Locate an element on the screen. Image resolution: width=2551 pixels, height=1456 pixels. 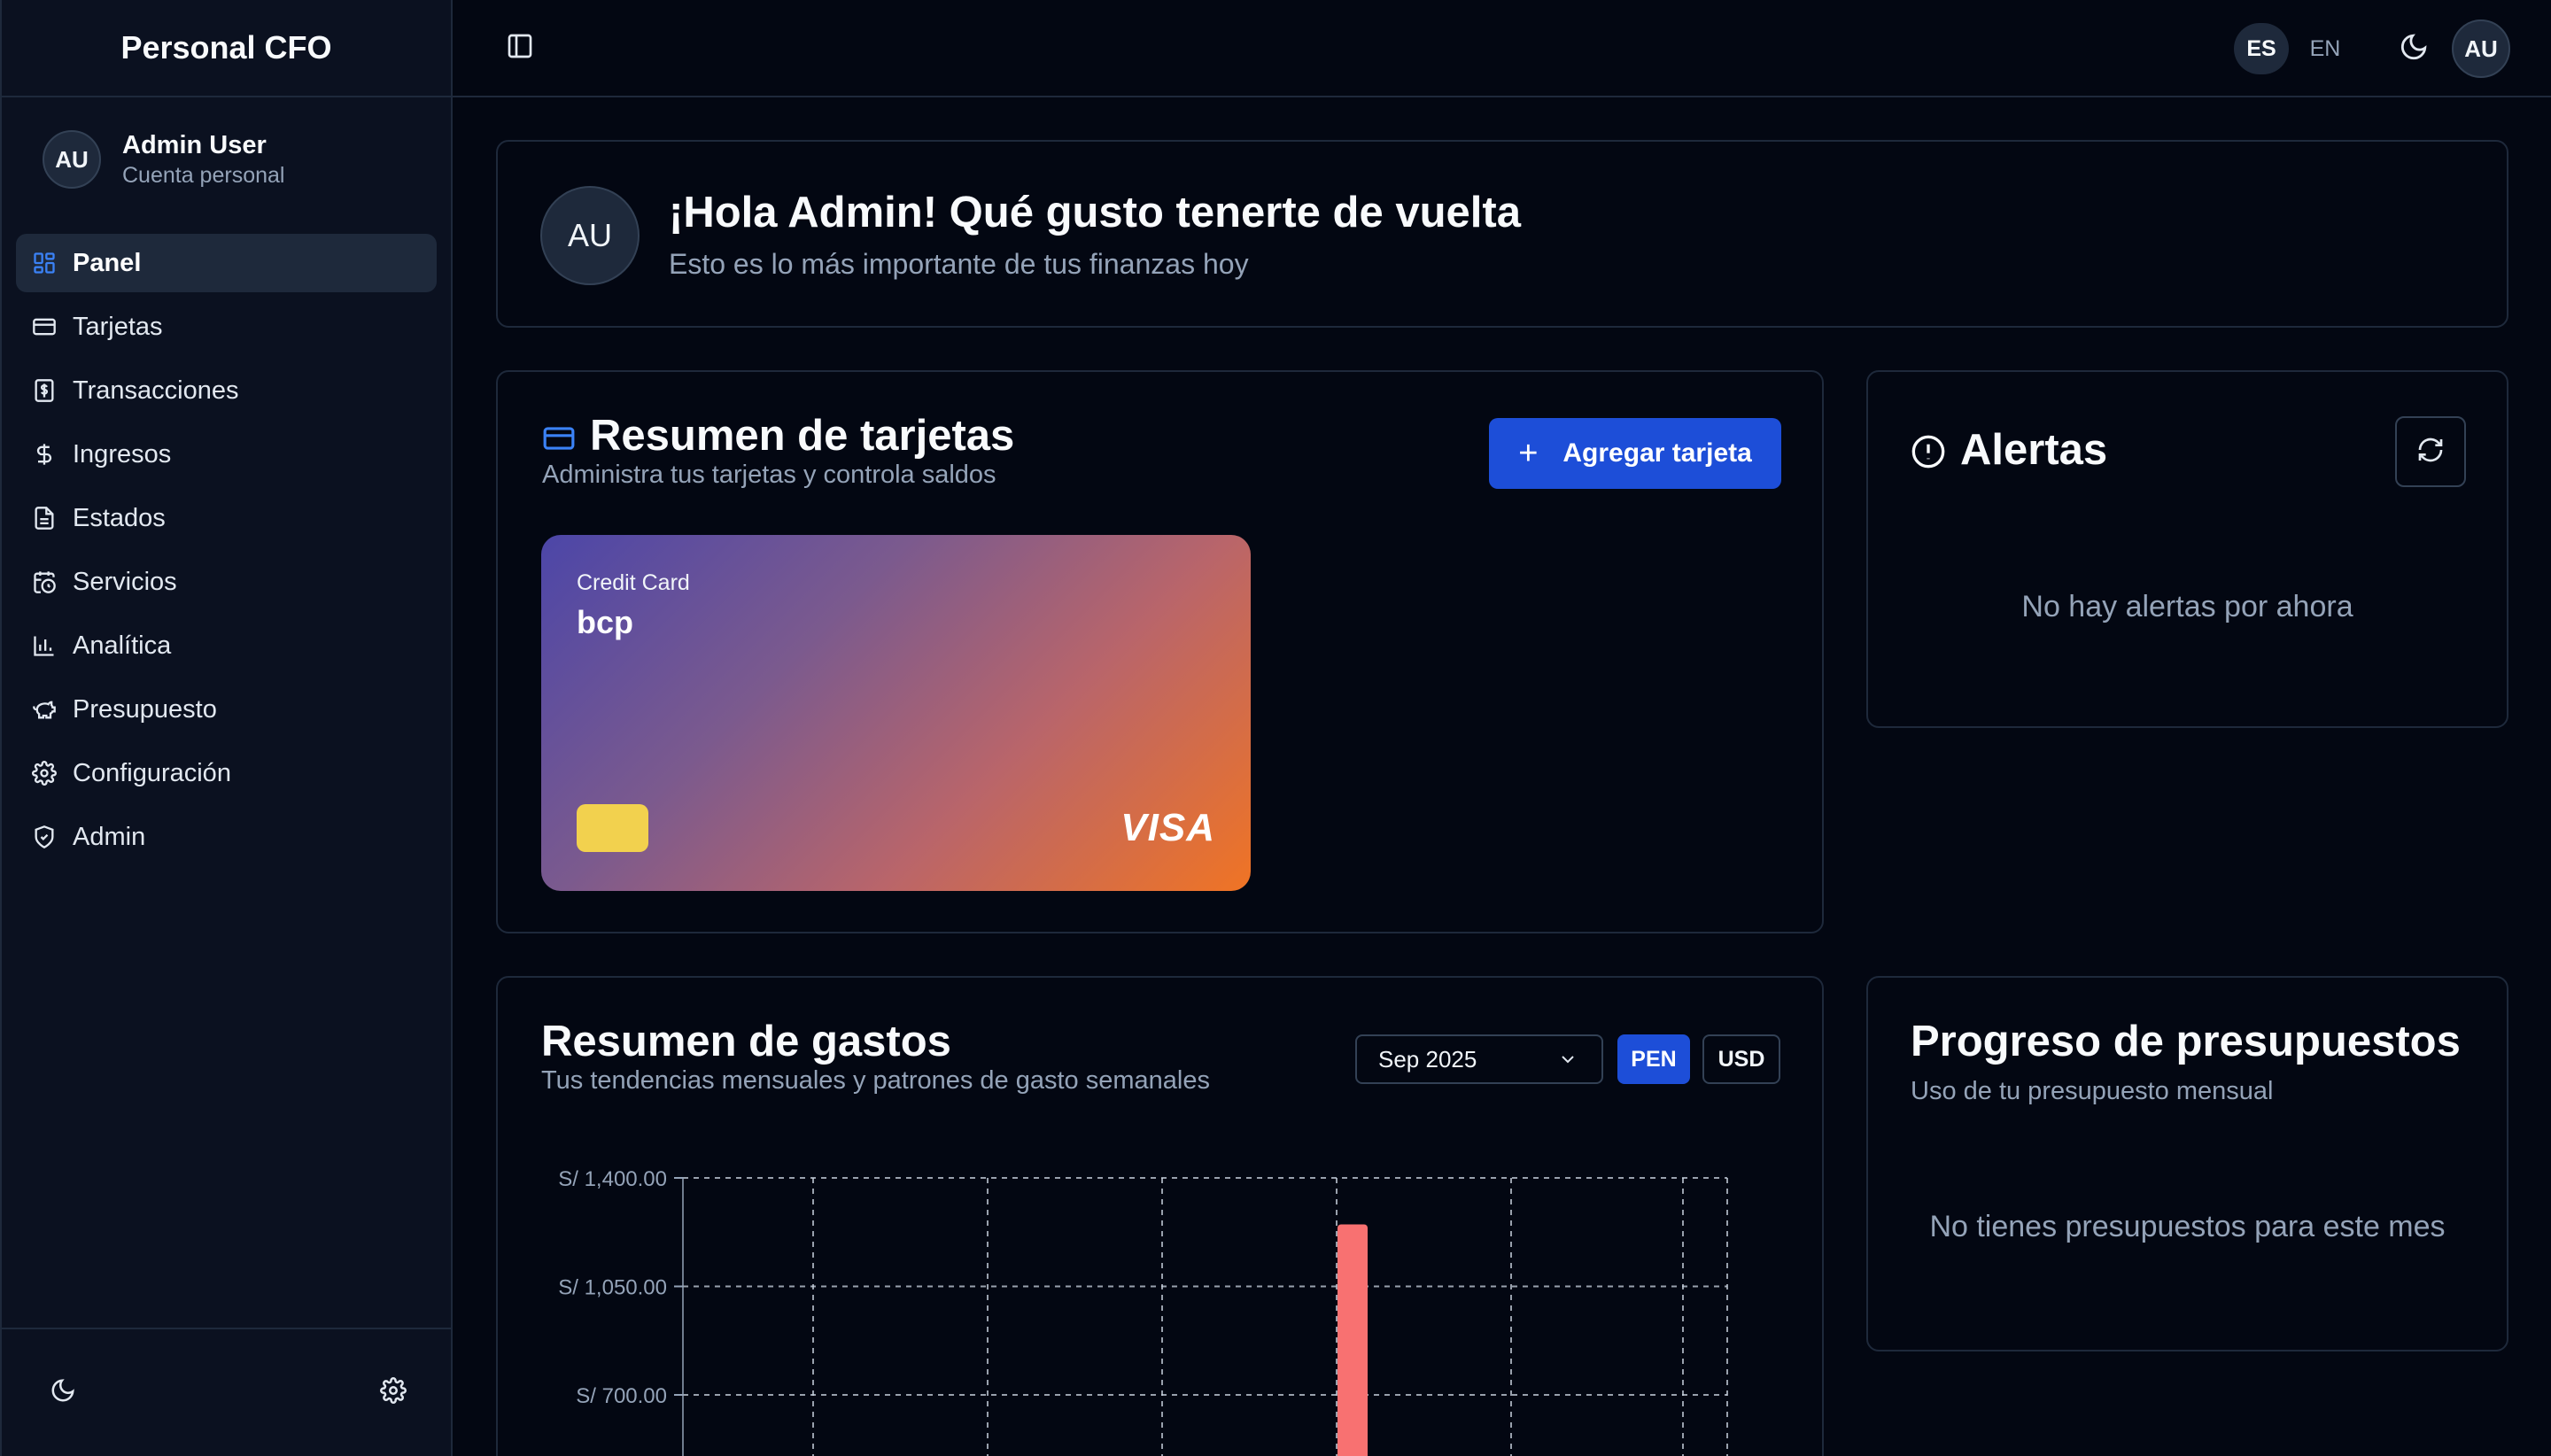
empty-state-text: No tienes presupuestos para este mes is located at coordinates (2187, 1226).